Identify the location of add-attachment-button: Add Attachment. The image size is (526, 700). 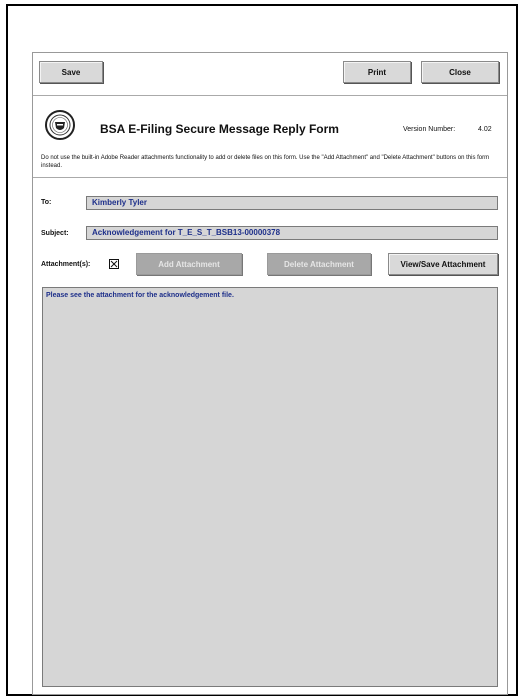
(189, 264).